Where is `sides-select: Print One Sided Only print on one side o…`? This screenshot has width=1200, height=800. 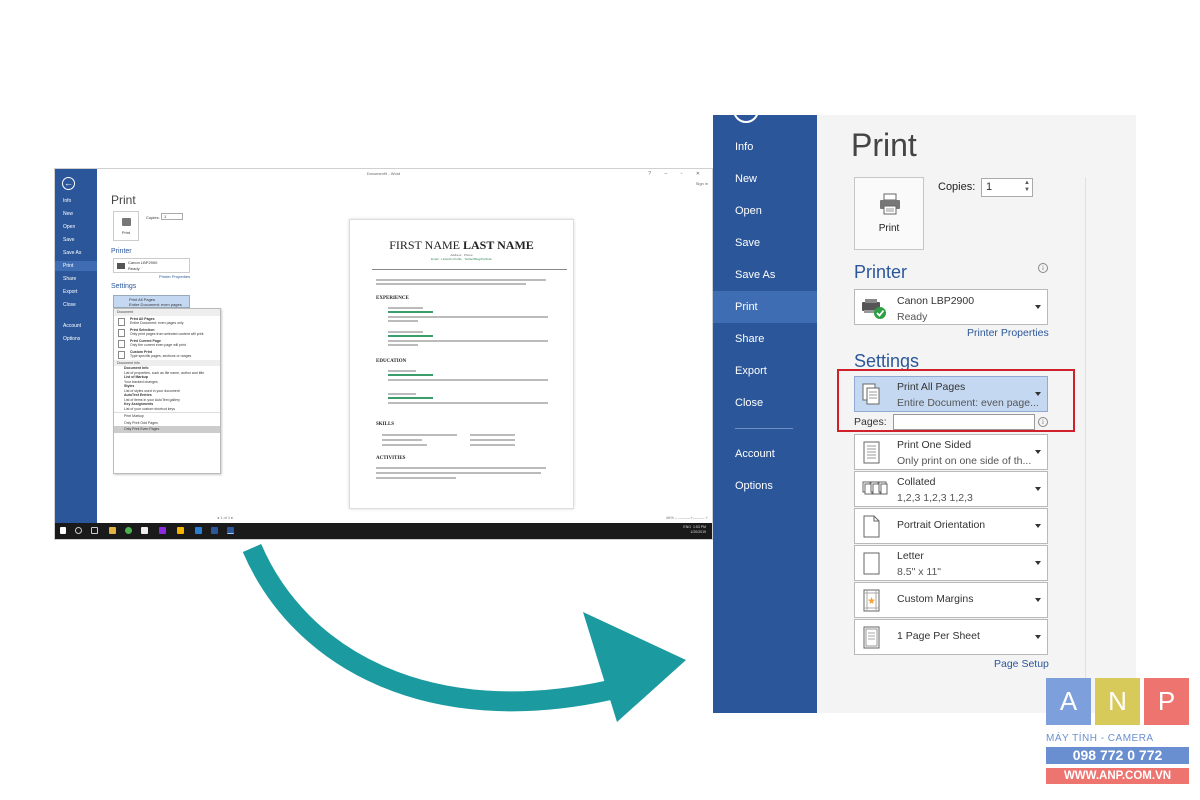
sides-select: Print One Sided Only print on one side o… is located at coordinates (951, 452).